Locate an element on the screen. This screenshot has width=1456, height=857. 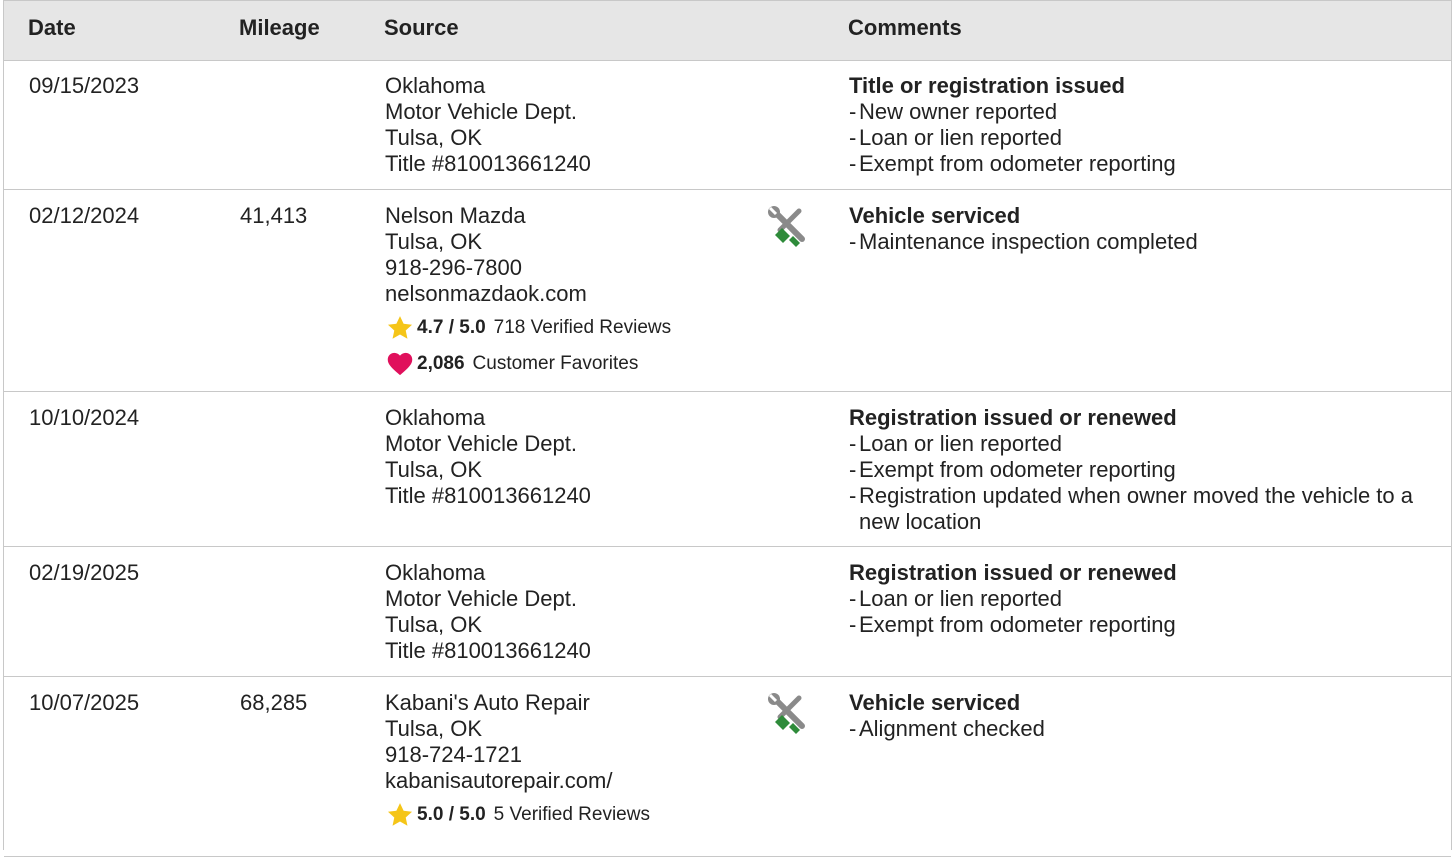
column-header-source: Source is located at coordinates (421, 27).